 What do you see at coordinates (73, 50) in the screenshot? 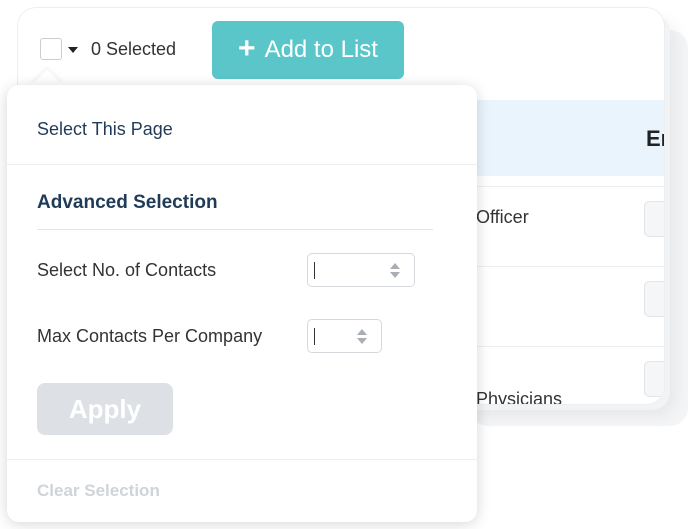
I see `caret-down-icon` at bounding box center [73, 50].